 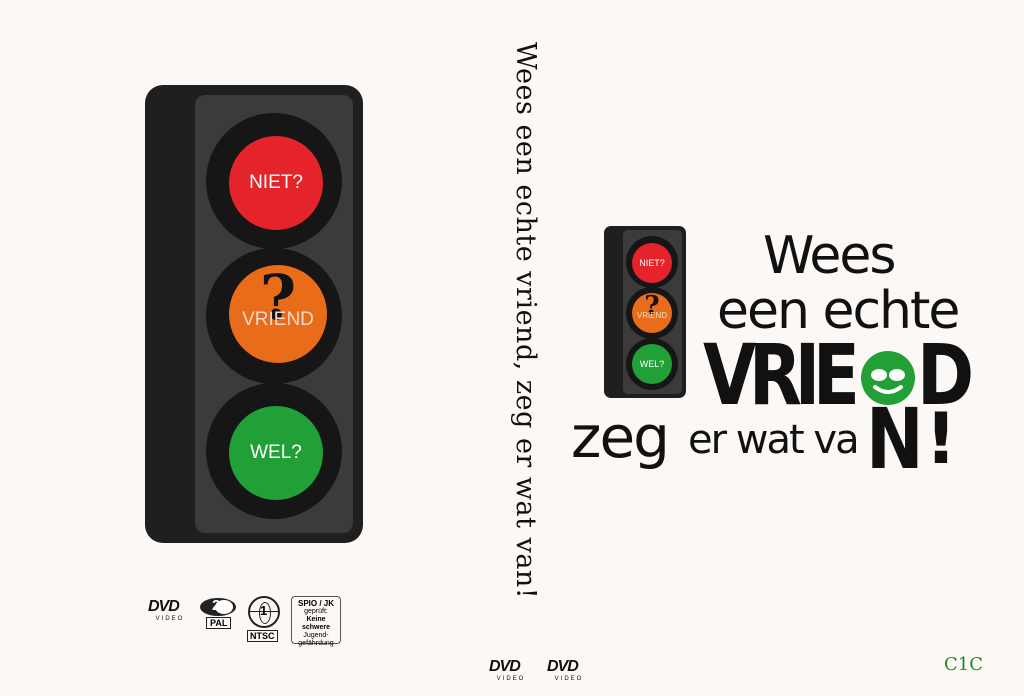 What do you see at coordinates (216, 605) in the screenshot?
I see `region-number: 2` at bounding box center [216, 605].